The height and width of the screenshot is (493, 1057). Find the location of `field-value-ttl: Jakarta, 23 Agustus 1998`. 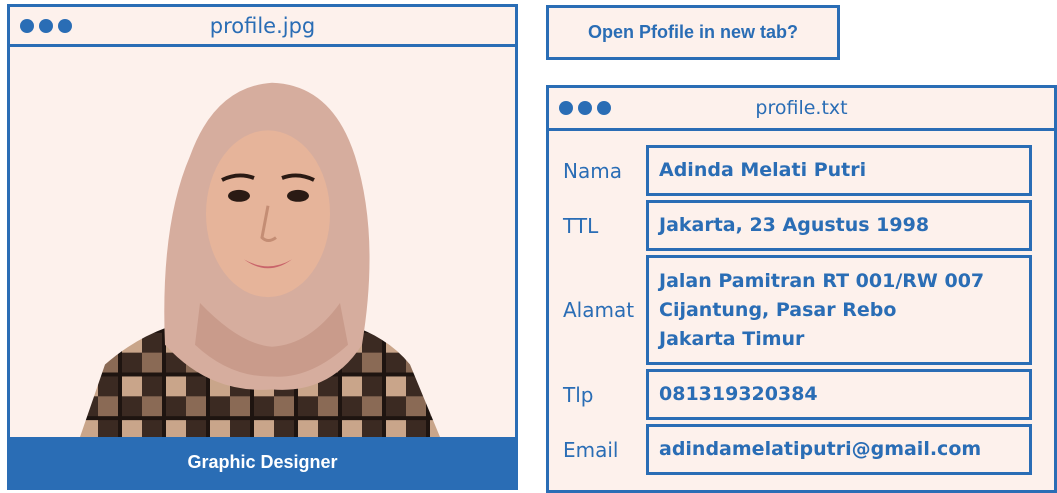

field-value-ttl: Jakarta, 23 Agustus 1998 is located at coordinates (839, 225).